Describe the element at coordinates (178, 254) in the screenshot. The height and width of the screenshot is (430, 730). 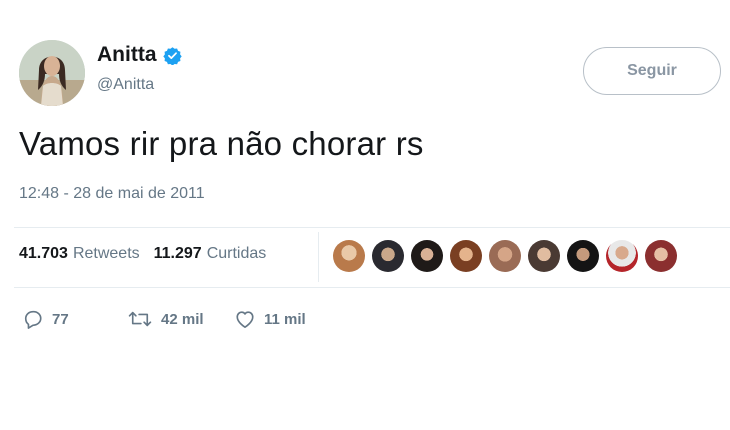
I see `likes-count: 11.297` at that location.